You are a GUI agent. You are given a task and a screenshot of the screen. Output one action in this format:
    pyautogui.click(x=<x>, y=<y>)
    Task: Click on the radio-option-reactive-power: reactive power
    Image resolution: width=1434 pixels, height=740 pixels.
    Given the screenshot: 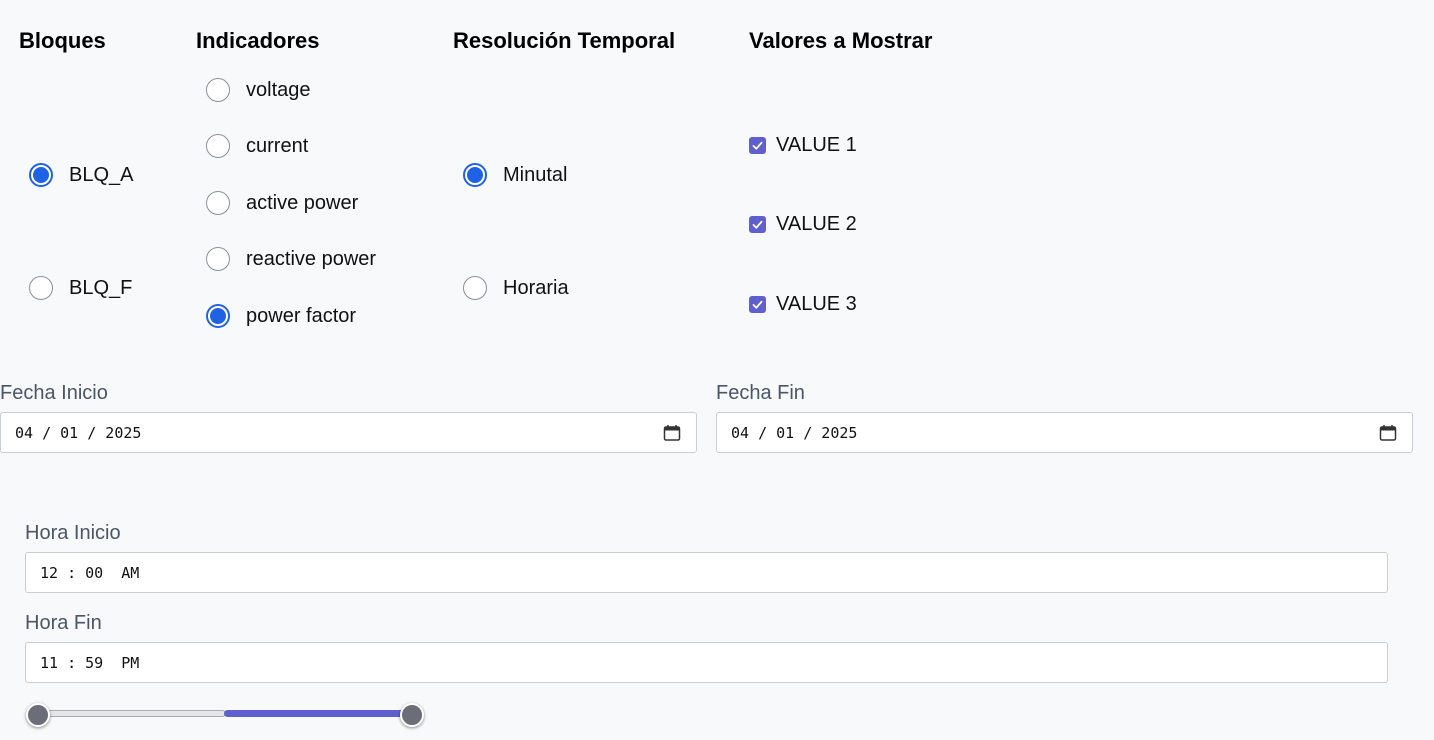 What is the action you would take?
    pyautogui.click(x=291, y=259)
    